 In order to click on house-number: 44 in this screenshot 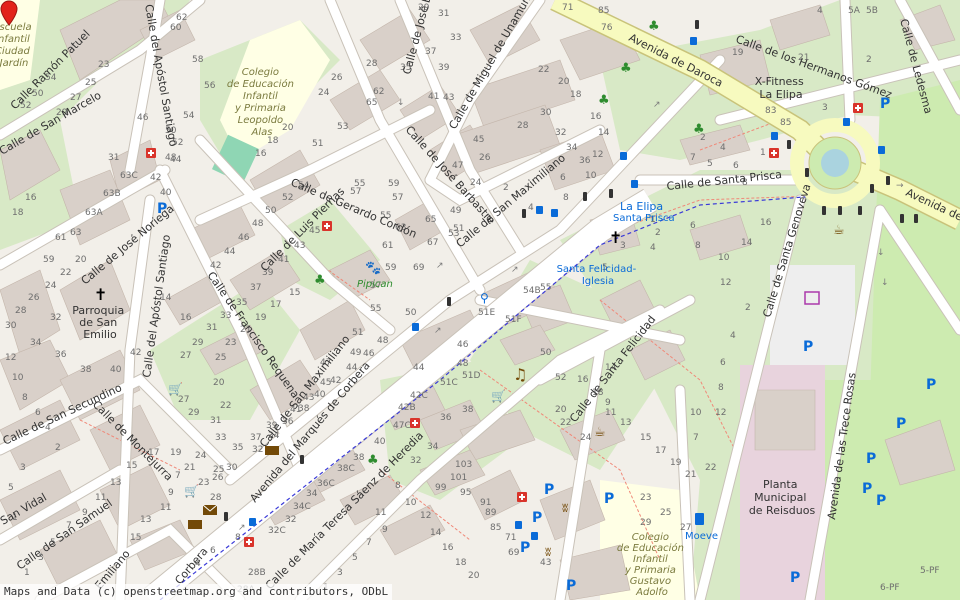, I will do `click(419, 368)`.